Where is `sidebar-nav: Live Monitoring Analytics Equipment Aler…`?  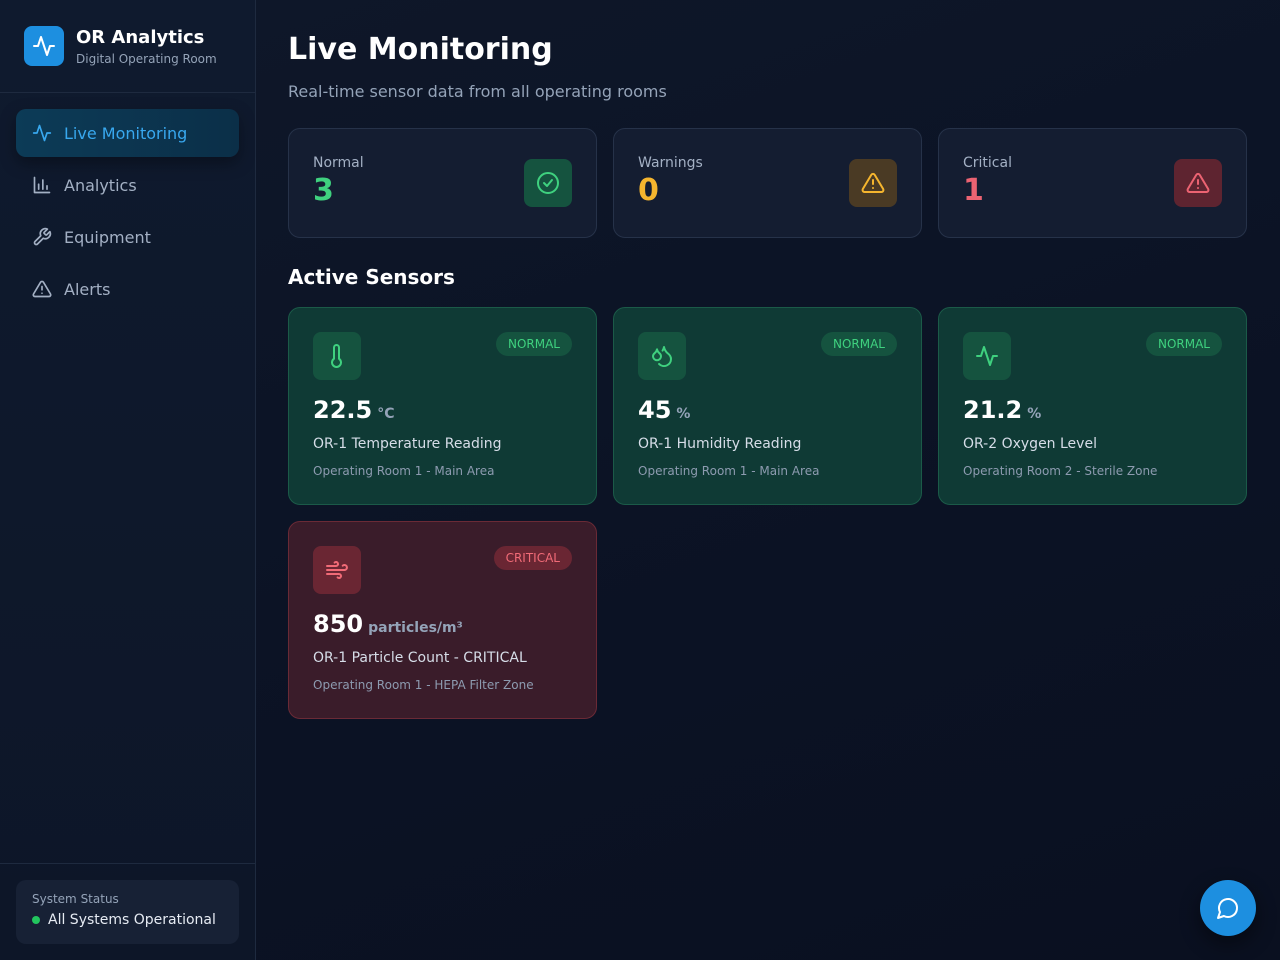
sidebar-nav: Live Monitoring Analytics Equipment Aler… is located at coordinates (127, 213).